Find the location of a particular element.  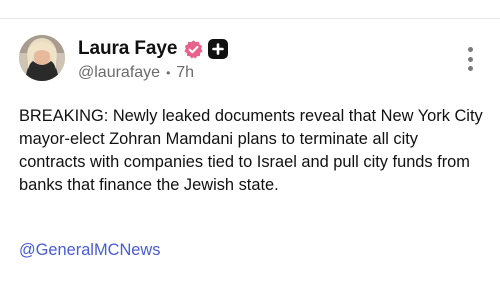

name-row: Laura Faye is located at coordinates (289, 49).